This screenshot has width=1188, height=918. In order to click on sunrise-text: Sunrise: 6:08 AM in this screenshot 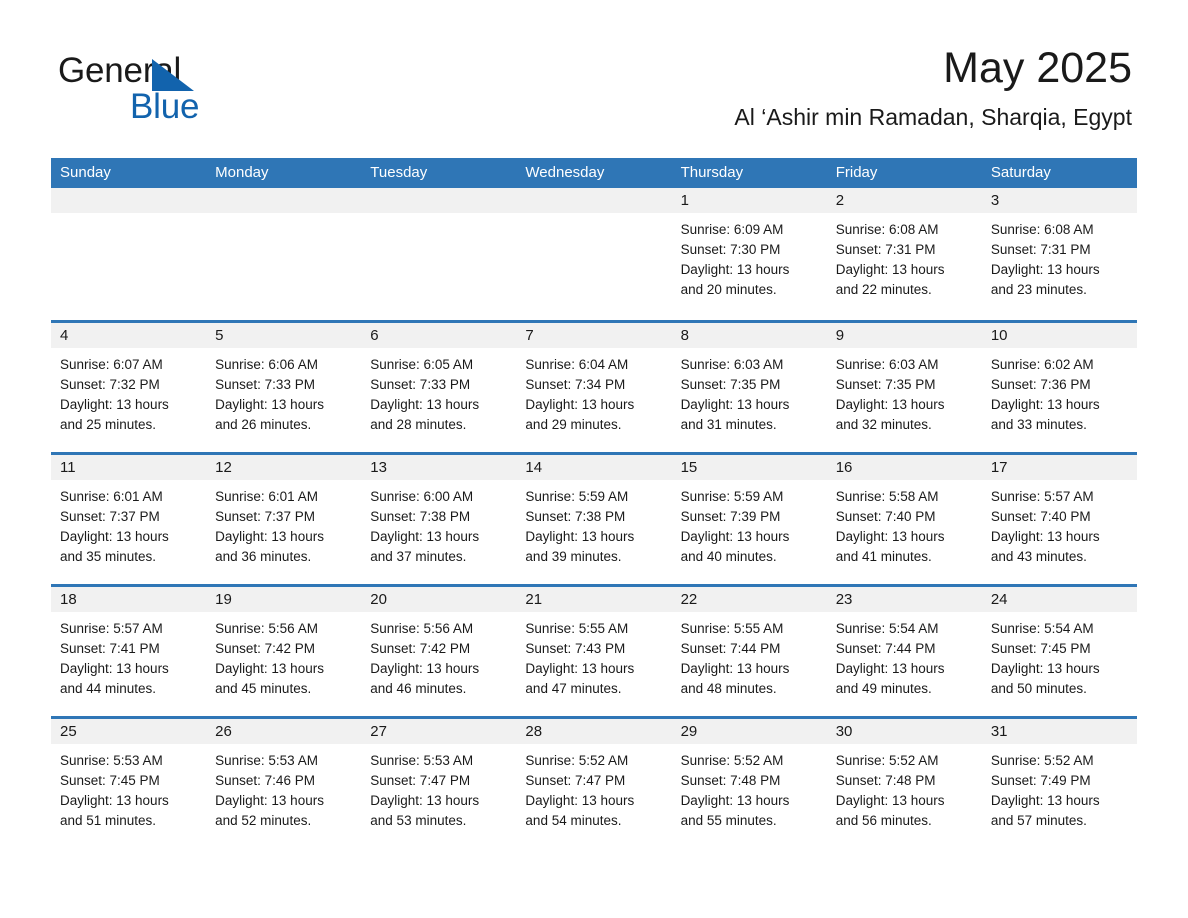, I will do `click(1042, 229)`.